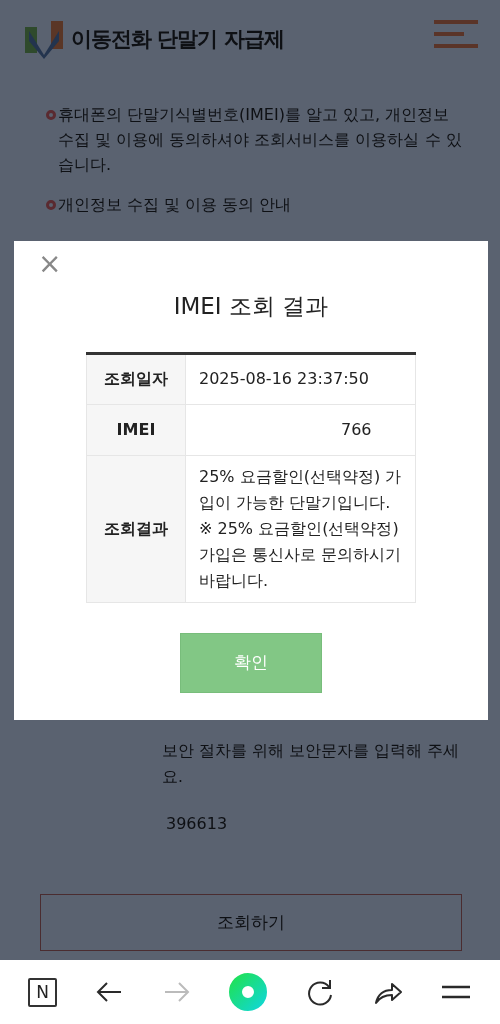 The width and height of the screenshot is (500, 1024). What do you see at coordinates (251, 922) in the screenshot?
I see `search-button: 조회하기` at bounding box center [251, 922].